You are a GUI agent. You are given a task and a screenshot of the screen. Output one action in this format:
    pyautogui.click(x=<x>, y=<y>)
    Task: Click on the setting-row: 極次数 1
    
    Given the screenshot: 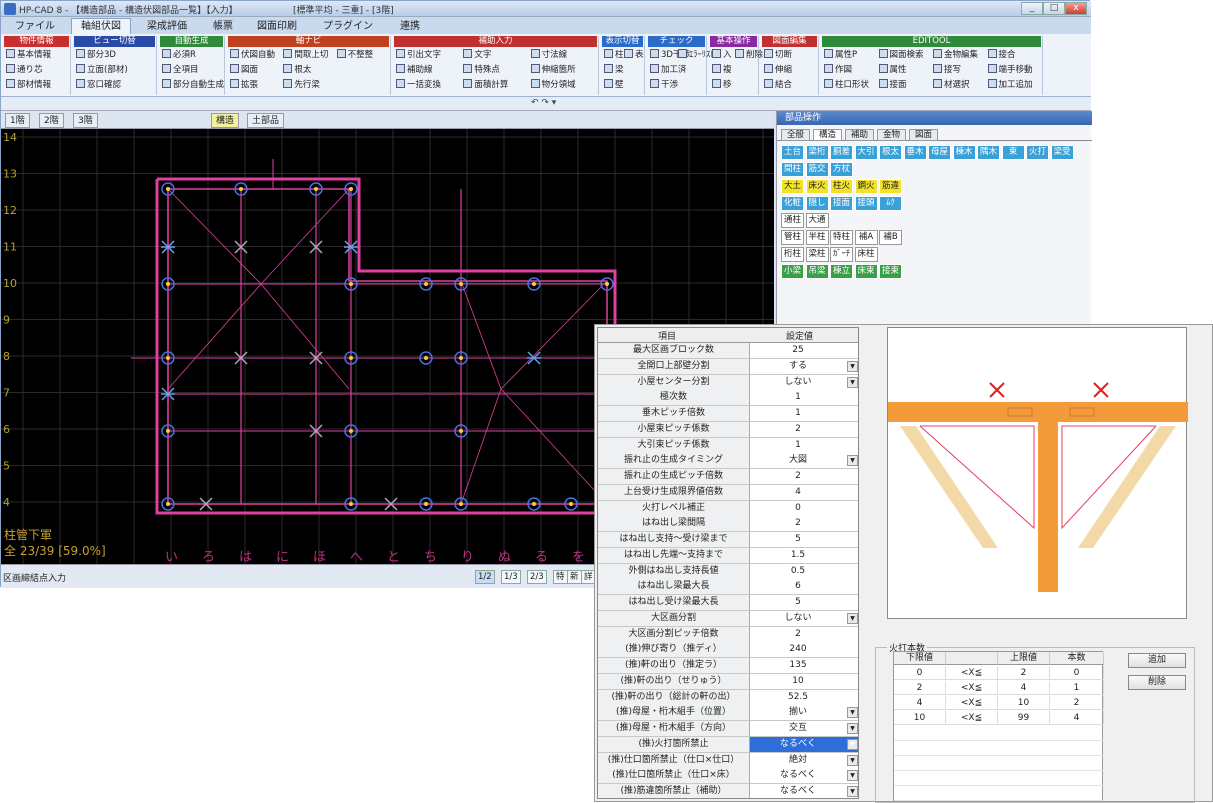 What is the action you would take?
    pyautogui.click(x=728, y=398)
    